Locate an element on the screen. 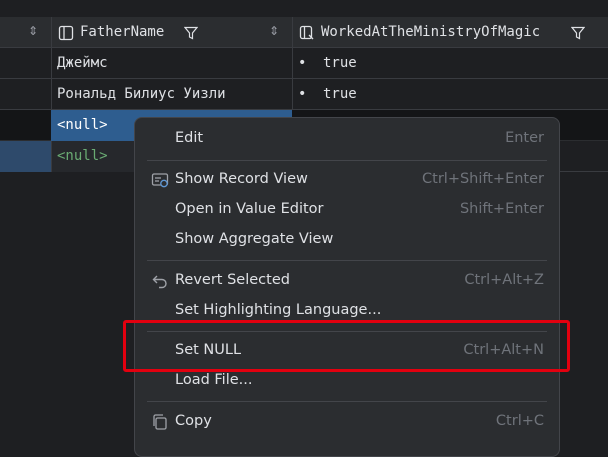 Image resolution: width=608 pixels, height=457 pixels. menu-item-copy: Copy Ctrl+C is located at coordinates (347, 422).